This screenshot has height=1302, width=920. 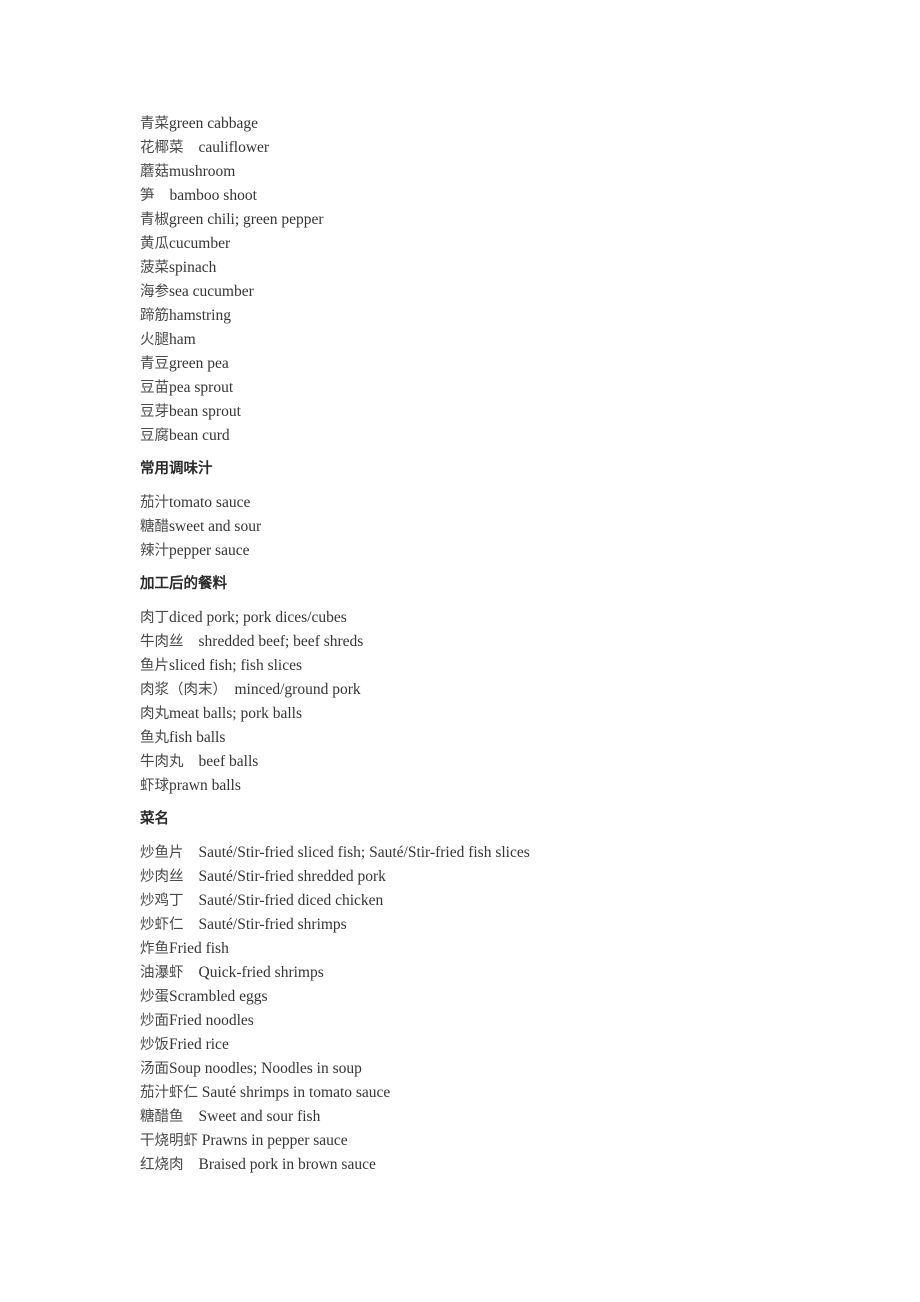 What do you see at coordinates (183, 584) in the screenshot?
I see `heading-processed-ingredients: 加工后的餐料` at bounding box center [183, 584].